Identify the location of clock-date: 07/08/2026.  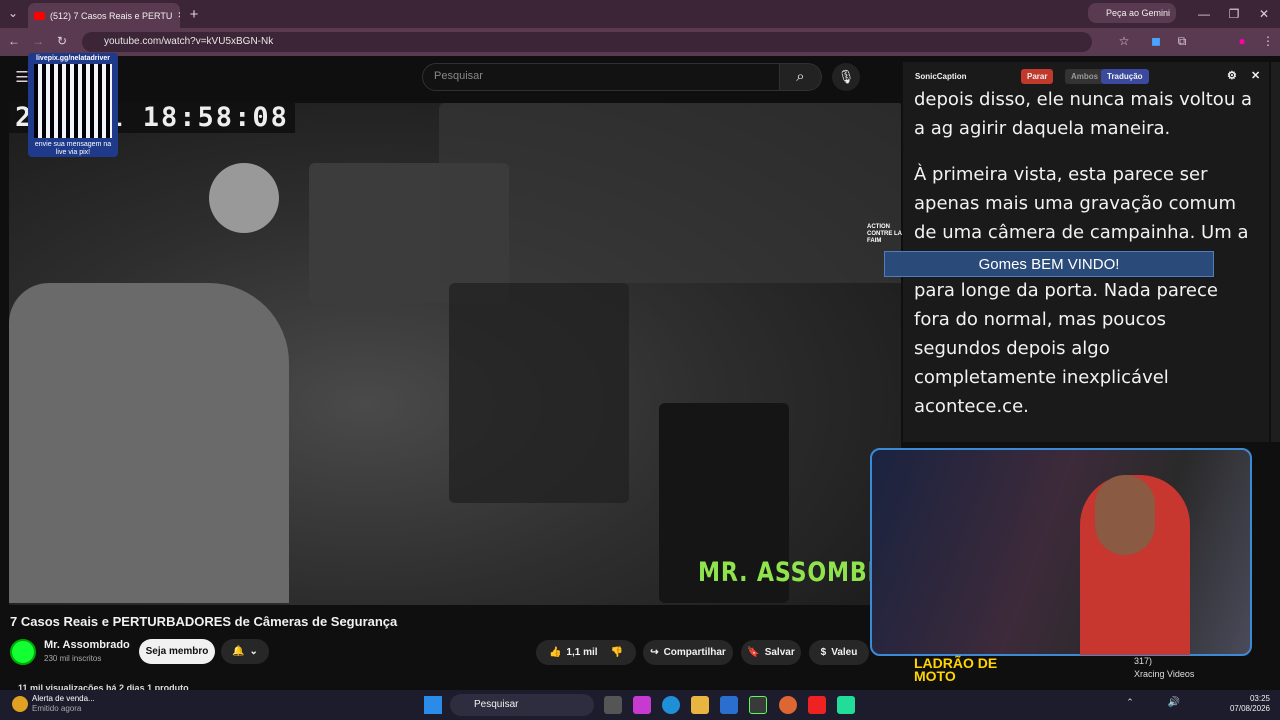
(1249, 708).